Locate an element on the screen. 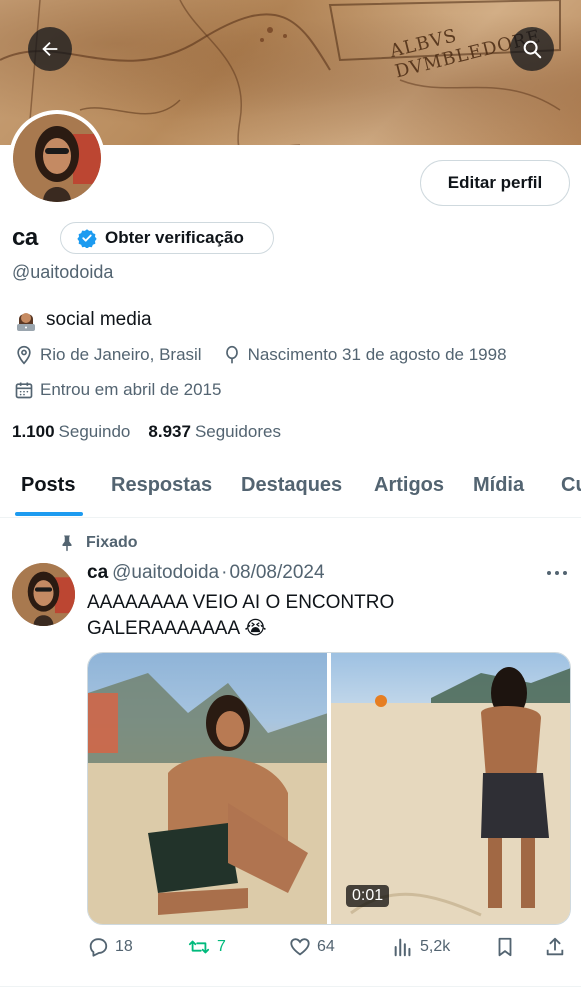  pinned-indicator: Fixado is located at coordinates (98, 543).